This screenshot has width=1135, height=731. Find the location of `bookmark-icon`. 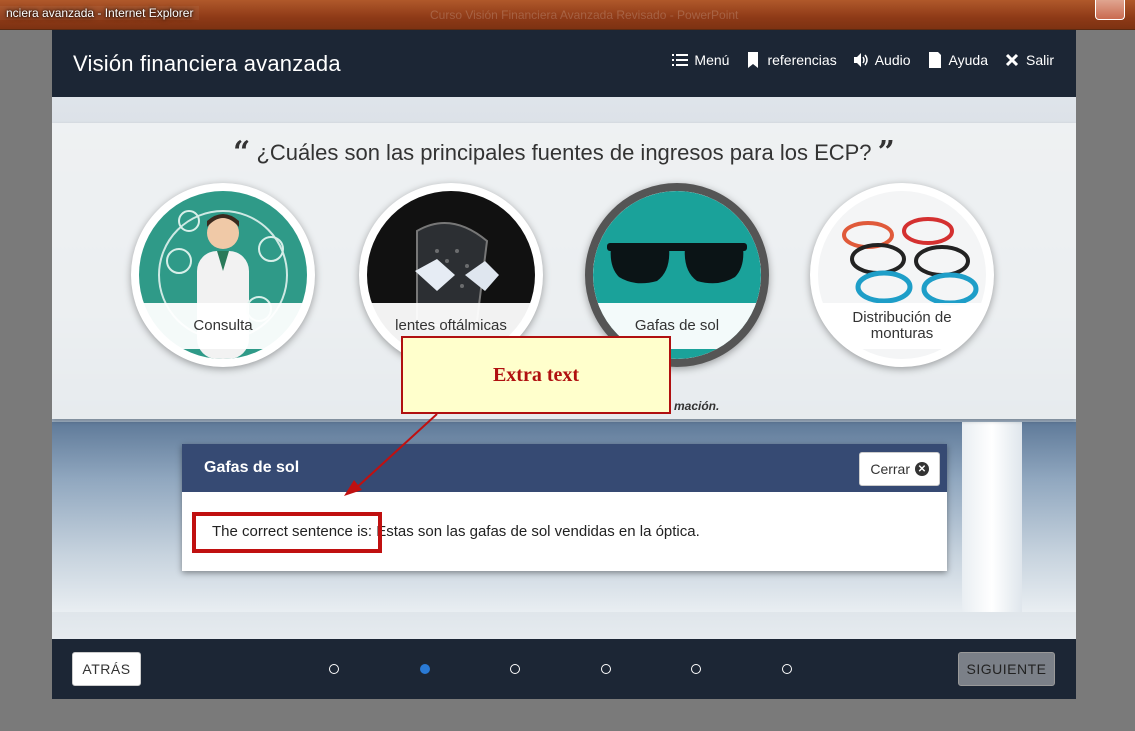

bookmark-icon is located at coordinates (753, 60).